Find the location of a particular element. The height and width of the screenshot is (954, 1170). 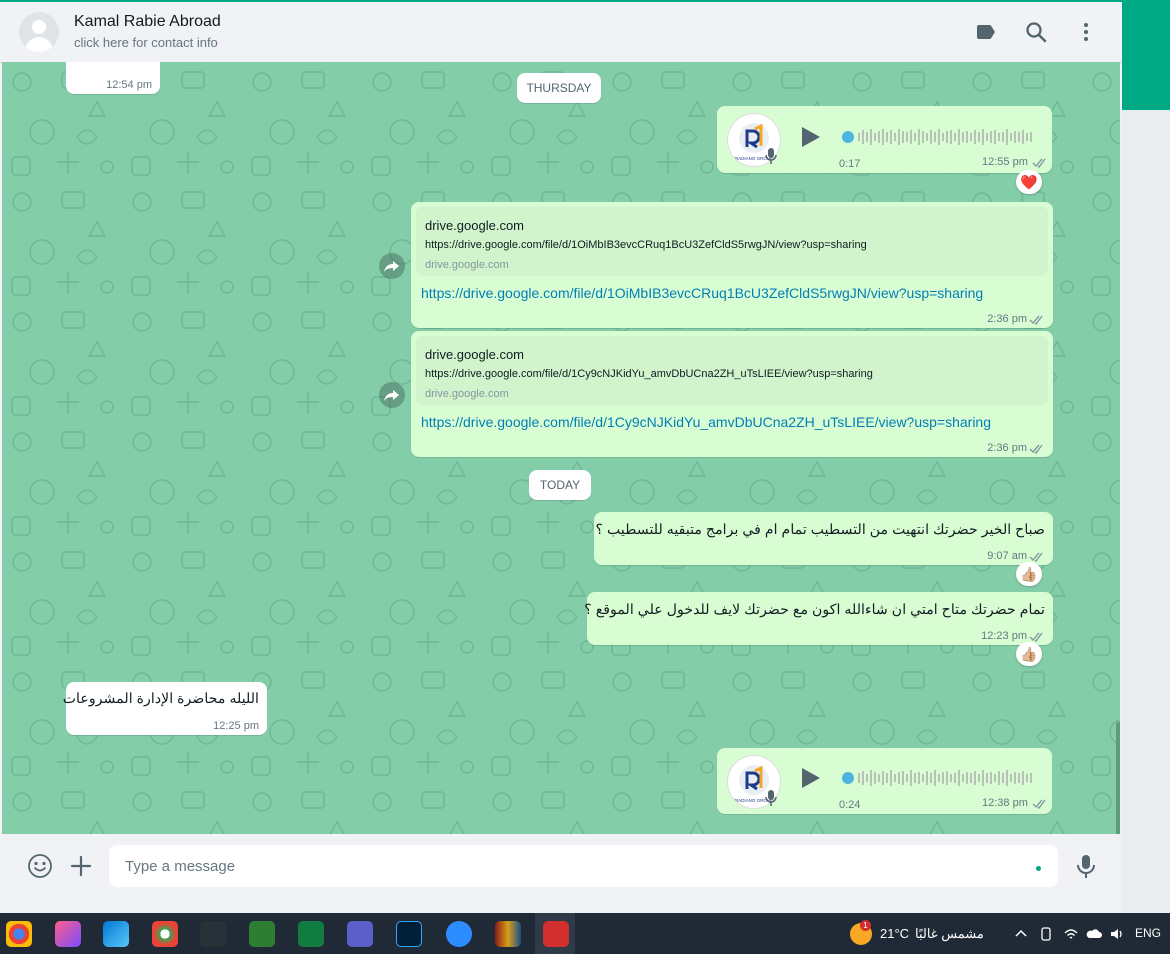

chrome-app-icon is located at coordinates (19, 934).